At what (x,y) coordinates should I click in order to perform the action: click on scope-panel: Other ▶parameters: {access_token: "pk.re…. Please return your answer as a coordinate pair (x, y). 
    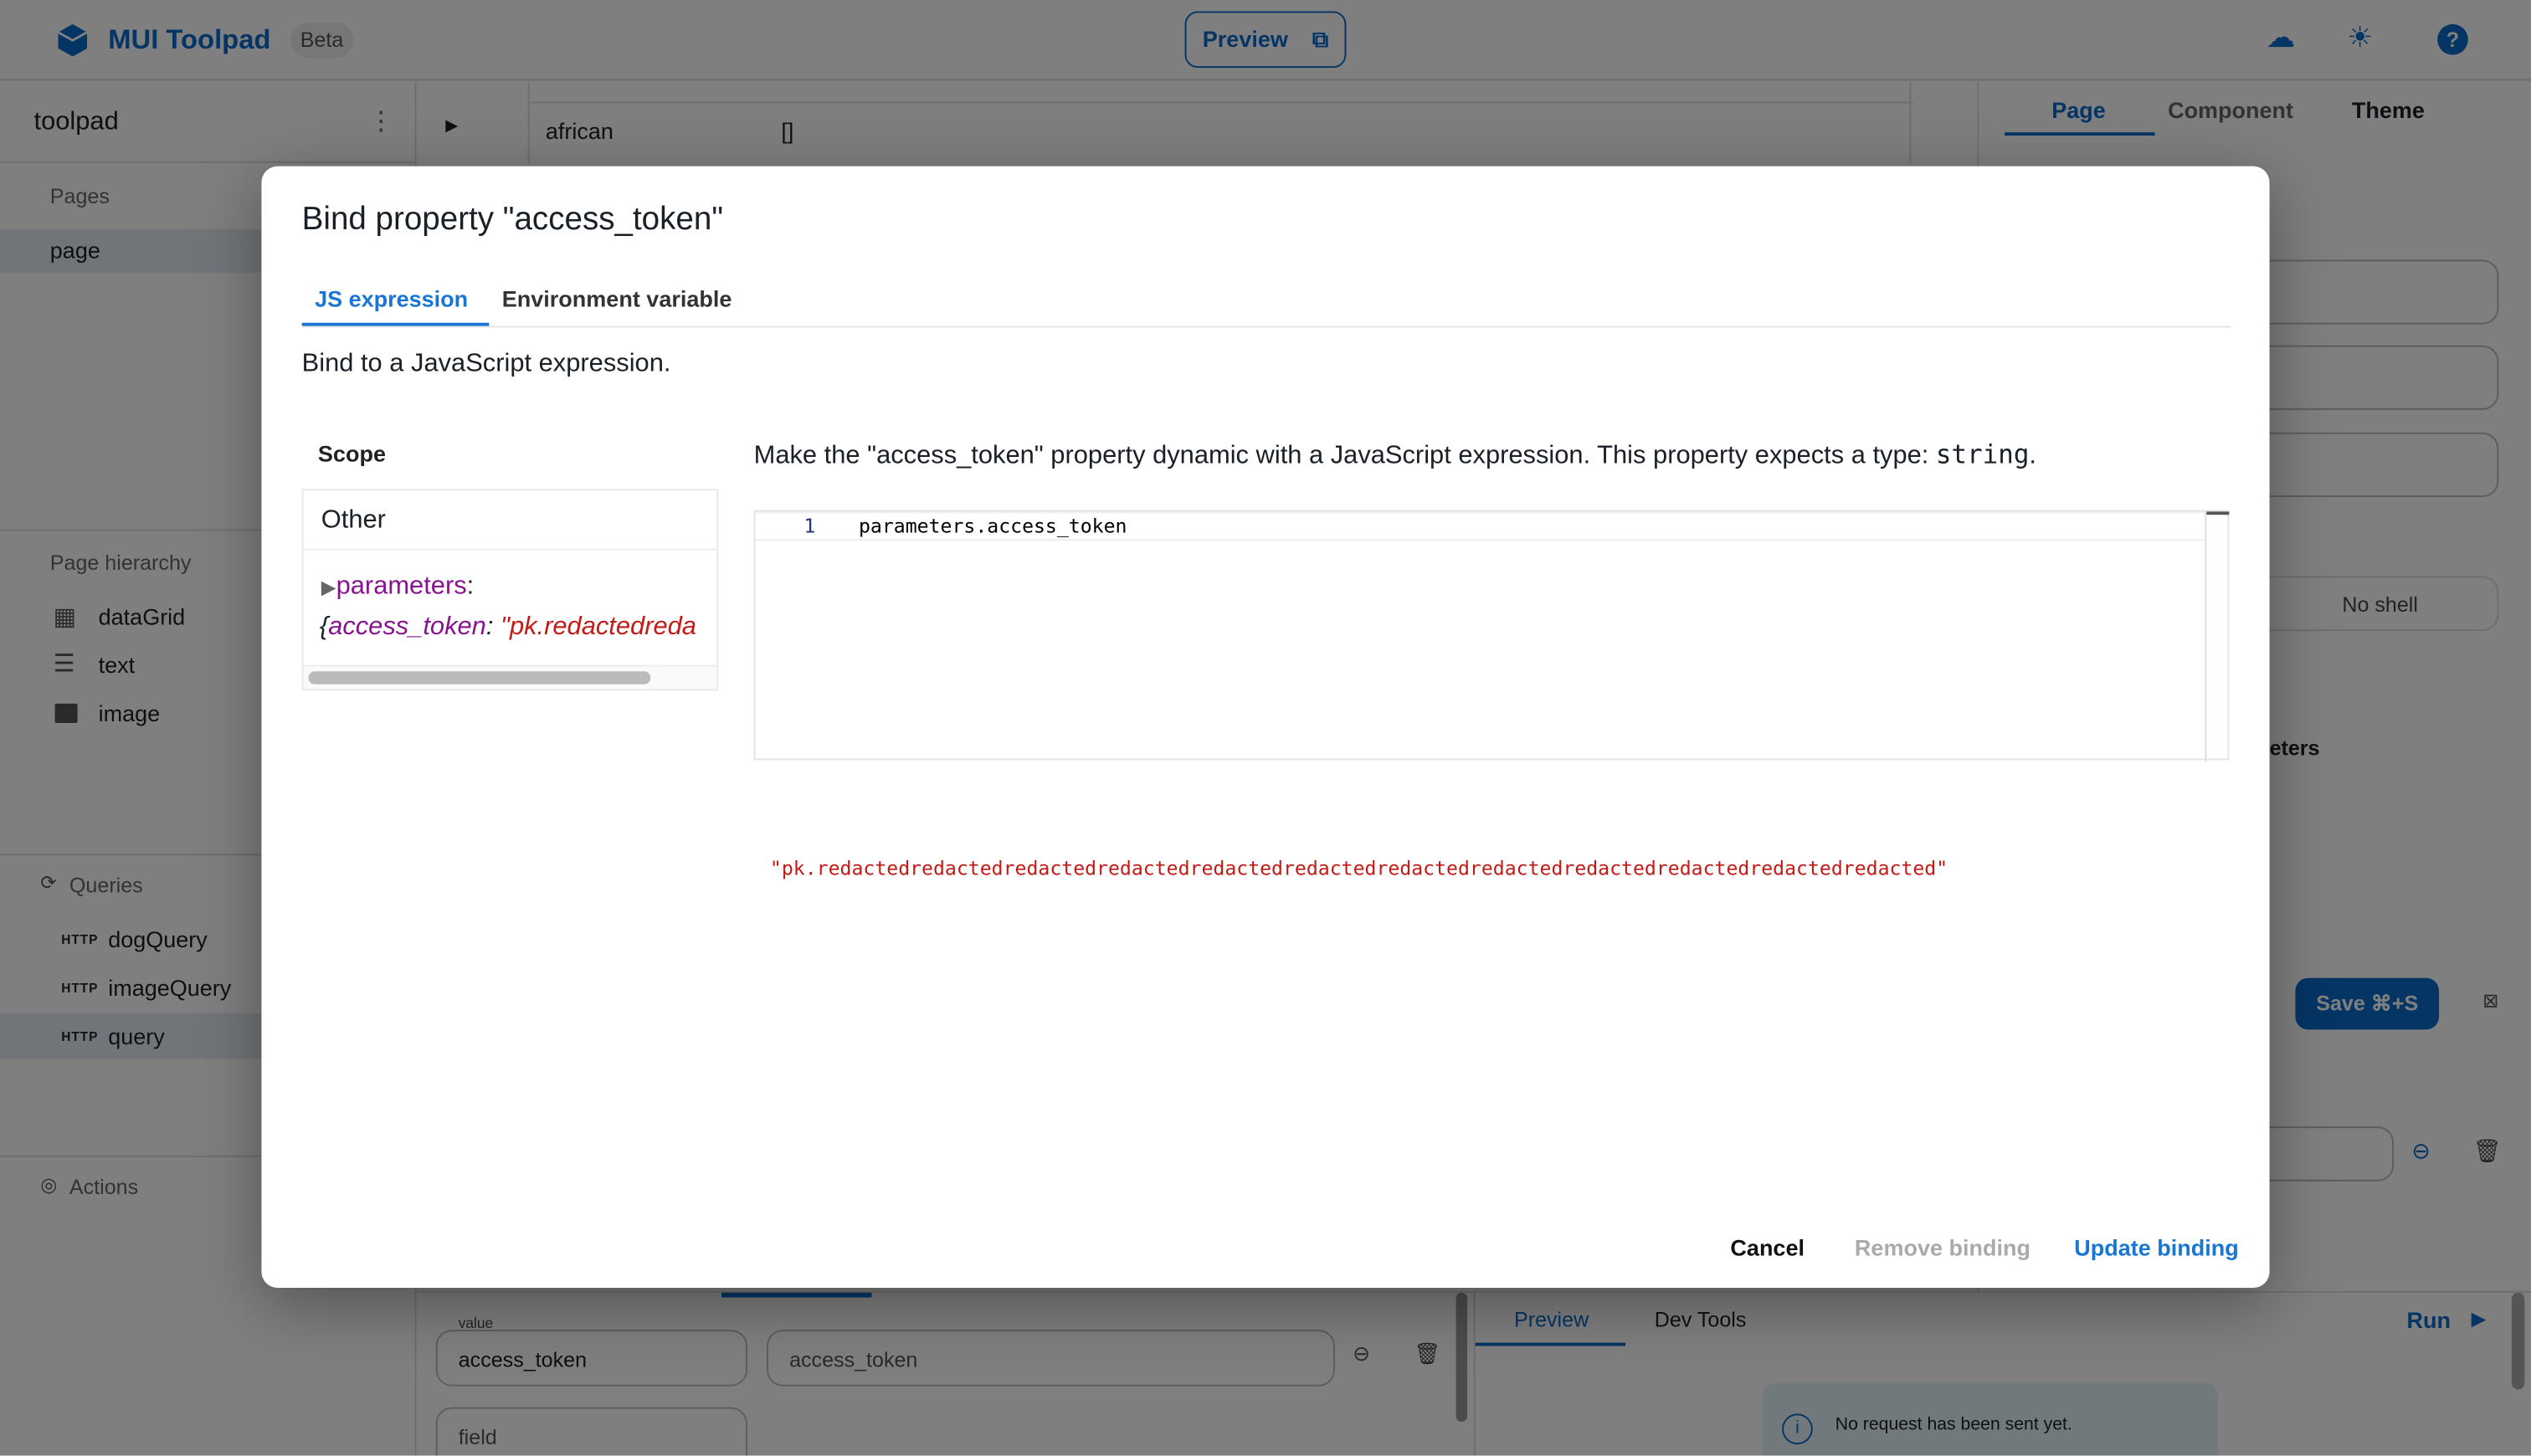
    Looking at the image, I should click on (510, 590).